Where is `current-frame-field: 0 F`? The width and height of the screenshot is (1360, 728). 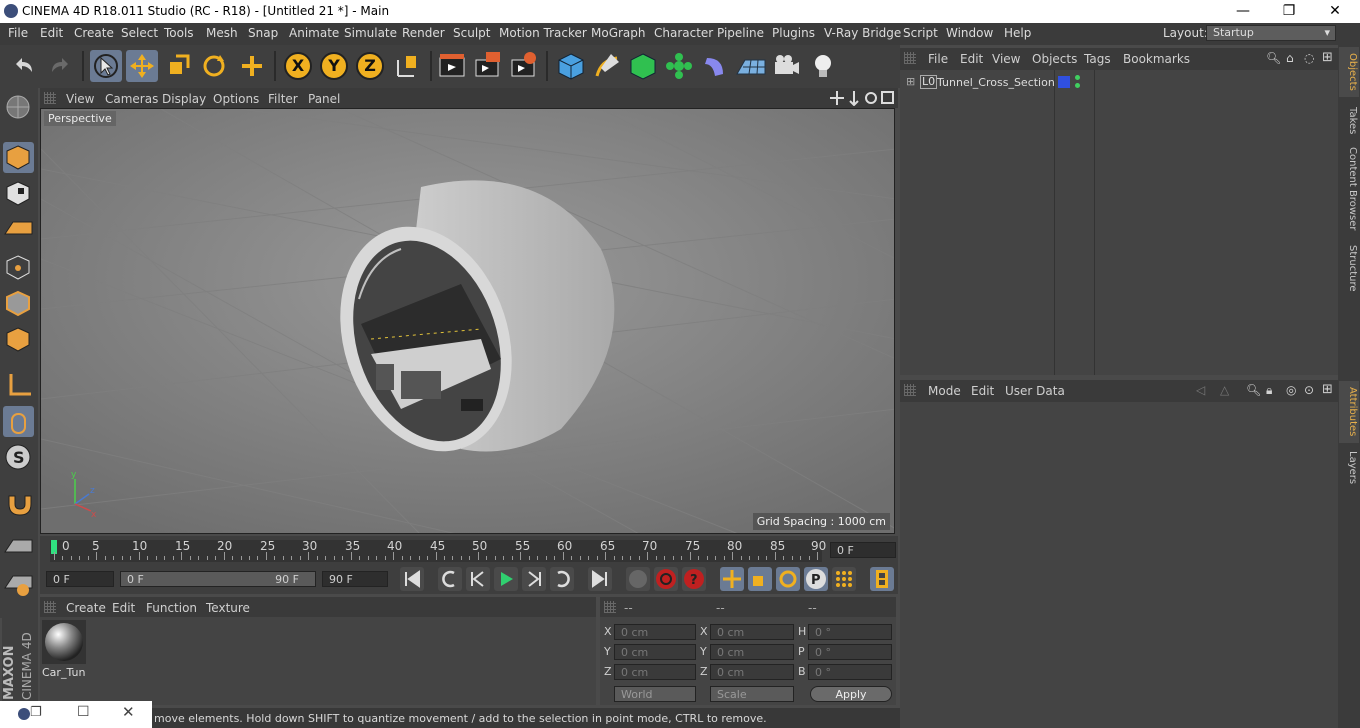
current-frame-field: 0 F is located at coordinates (863, 550).